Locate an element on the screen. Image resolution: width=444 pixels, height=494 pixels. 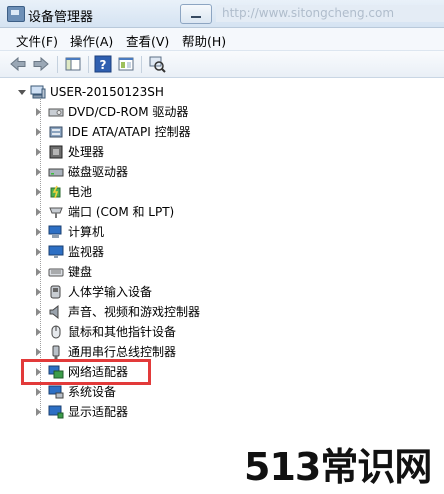
back-icon is located at coordinates (18, 64).